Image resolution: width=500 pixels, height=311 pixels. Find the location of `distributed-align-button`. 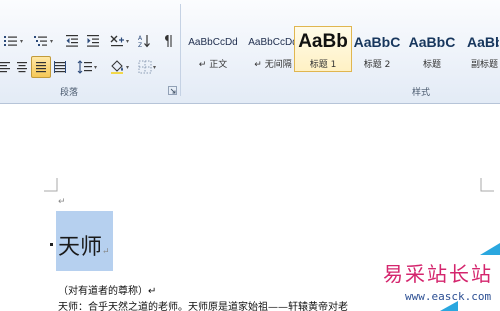

distributed-align-button is located at coordinates (60, 67).